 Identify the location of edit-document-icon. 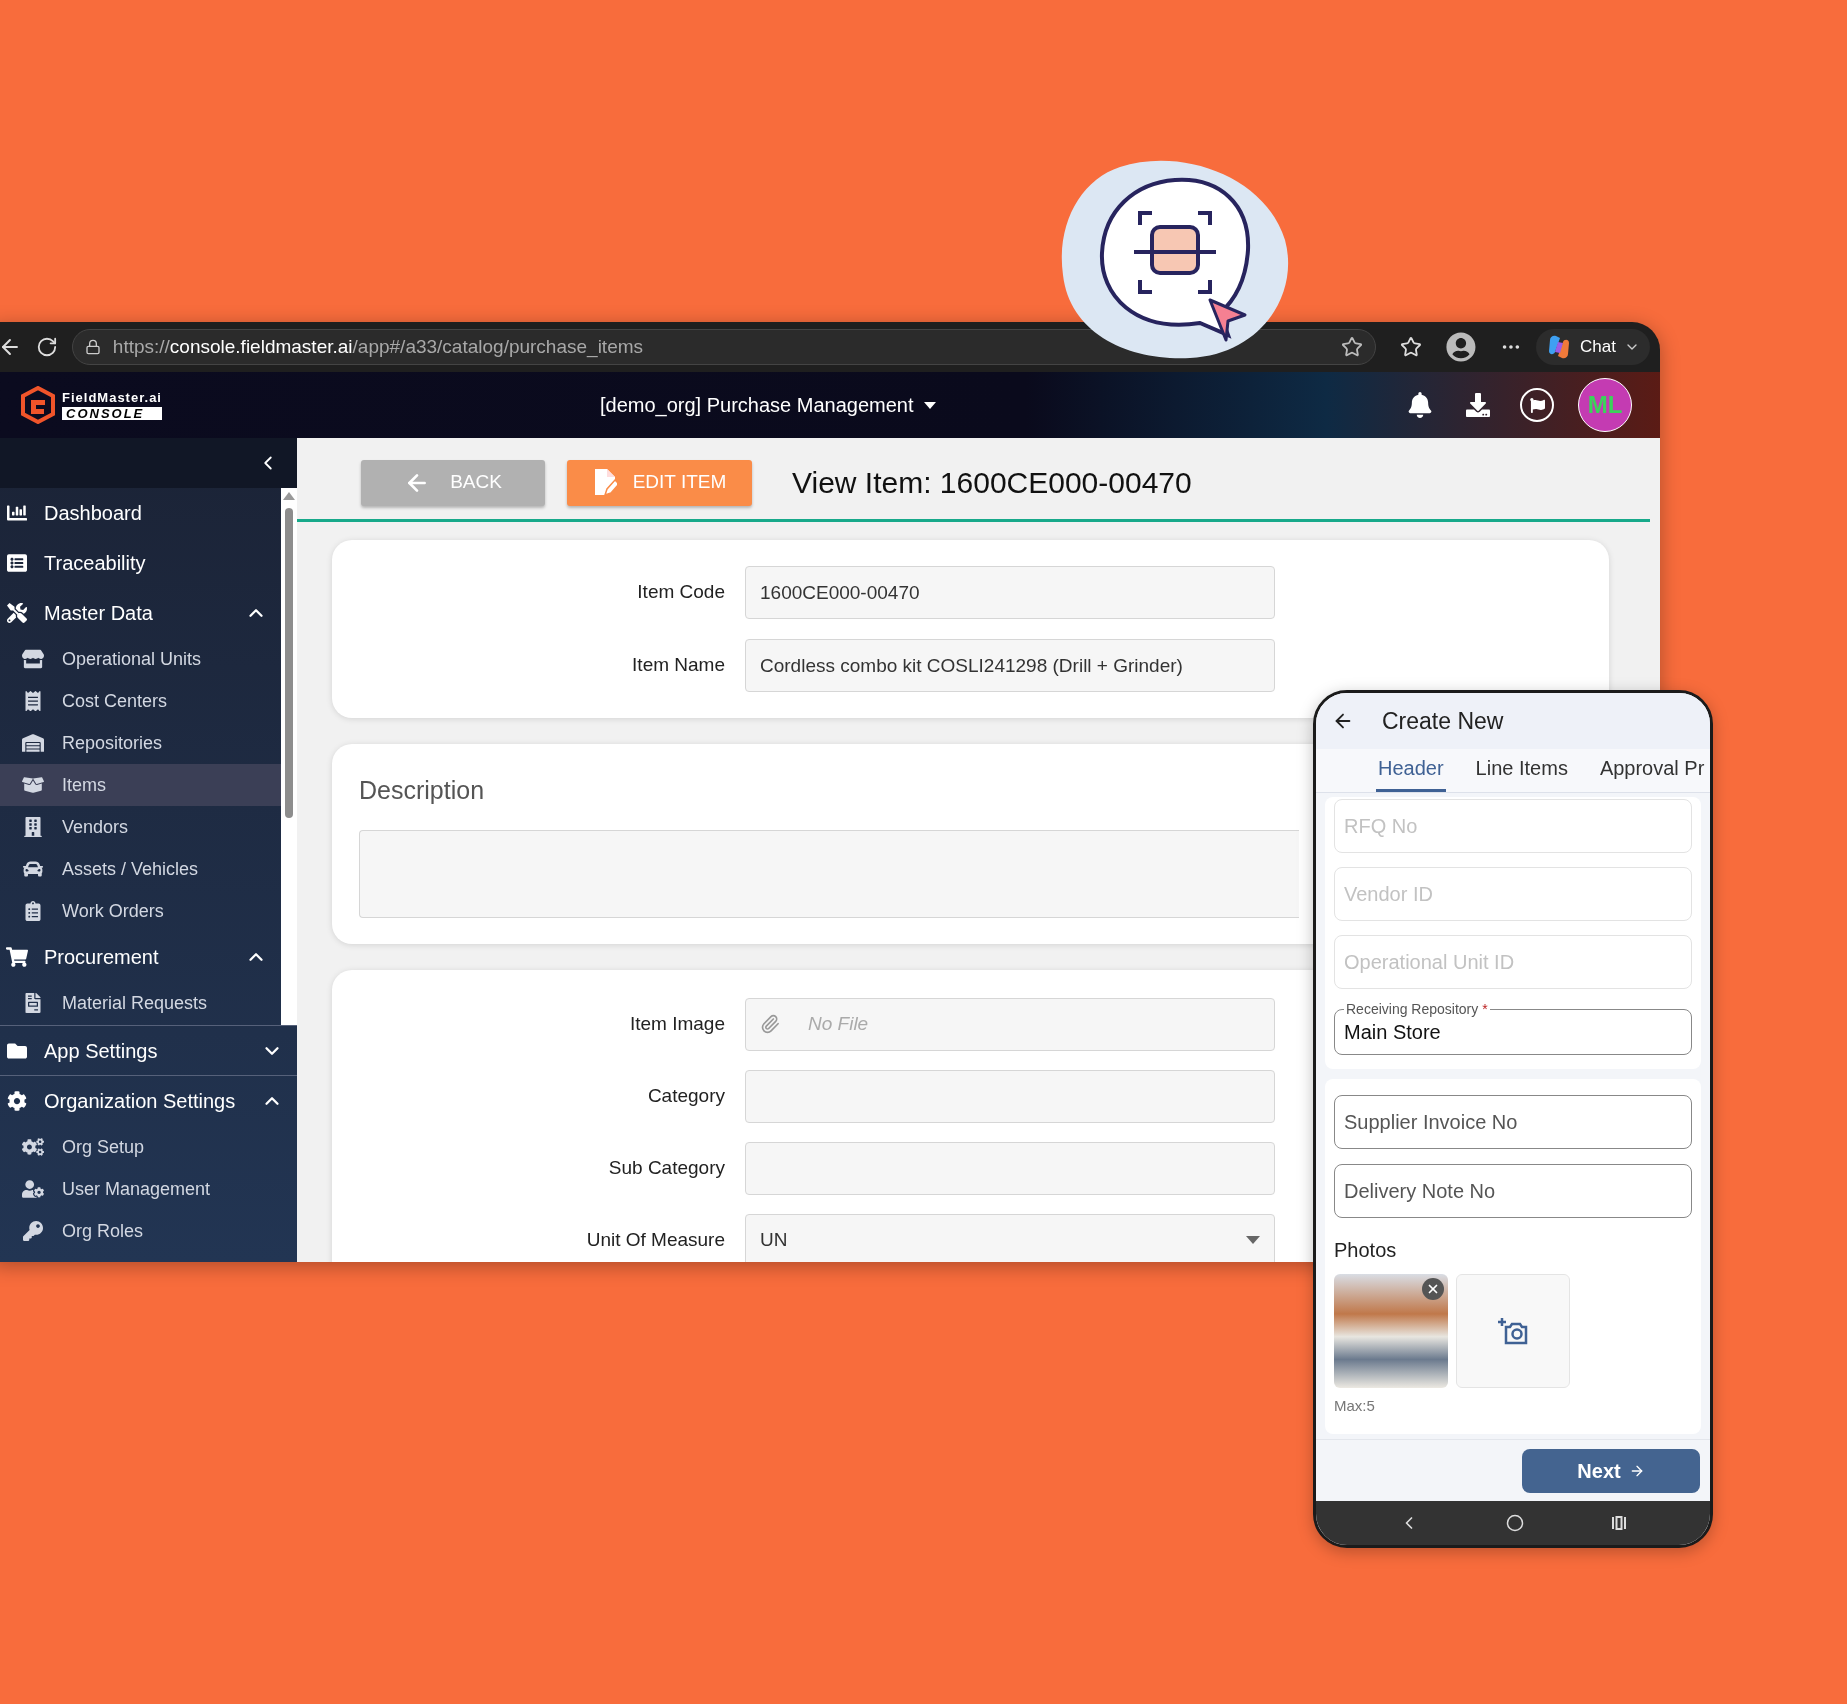
(604, 482).